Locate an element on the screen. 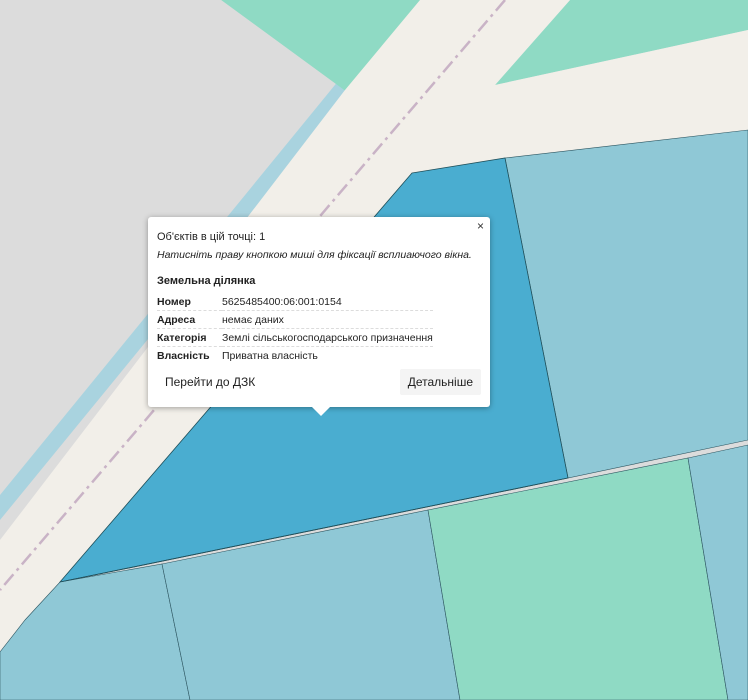 This screenshot has height=700, width=748. details-button: Детальніше is located at coordinates (440, 382).